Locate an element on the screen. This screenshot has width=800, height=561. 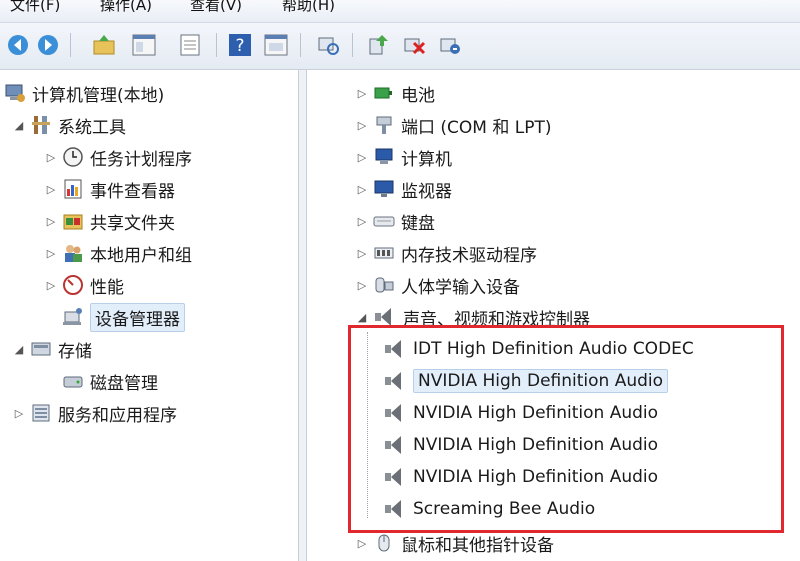
battery-icon is located at coordinates (383, 93).